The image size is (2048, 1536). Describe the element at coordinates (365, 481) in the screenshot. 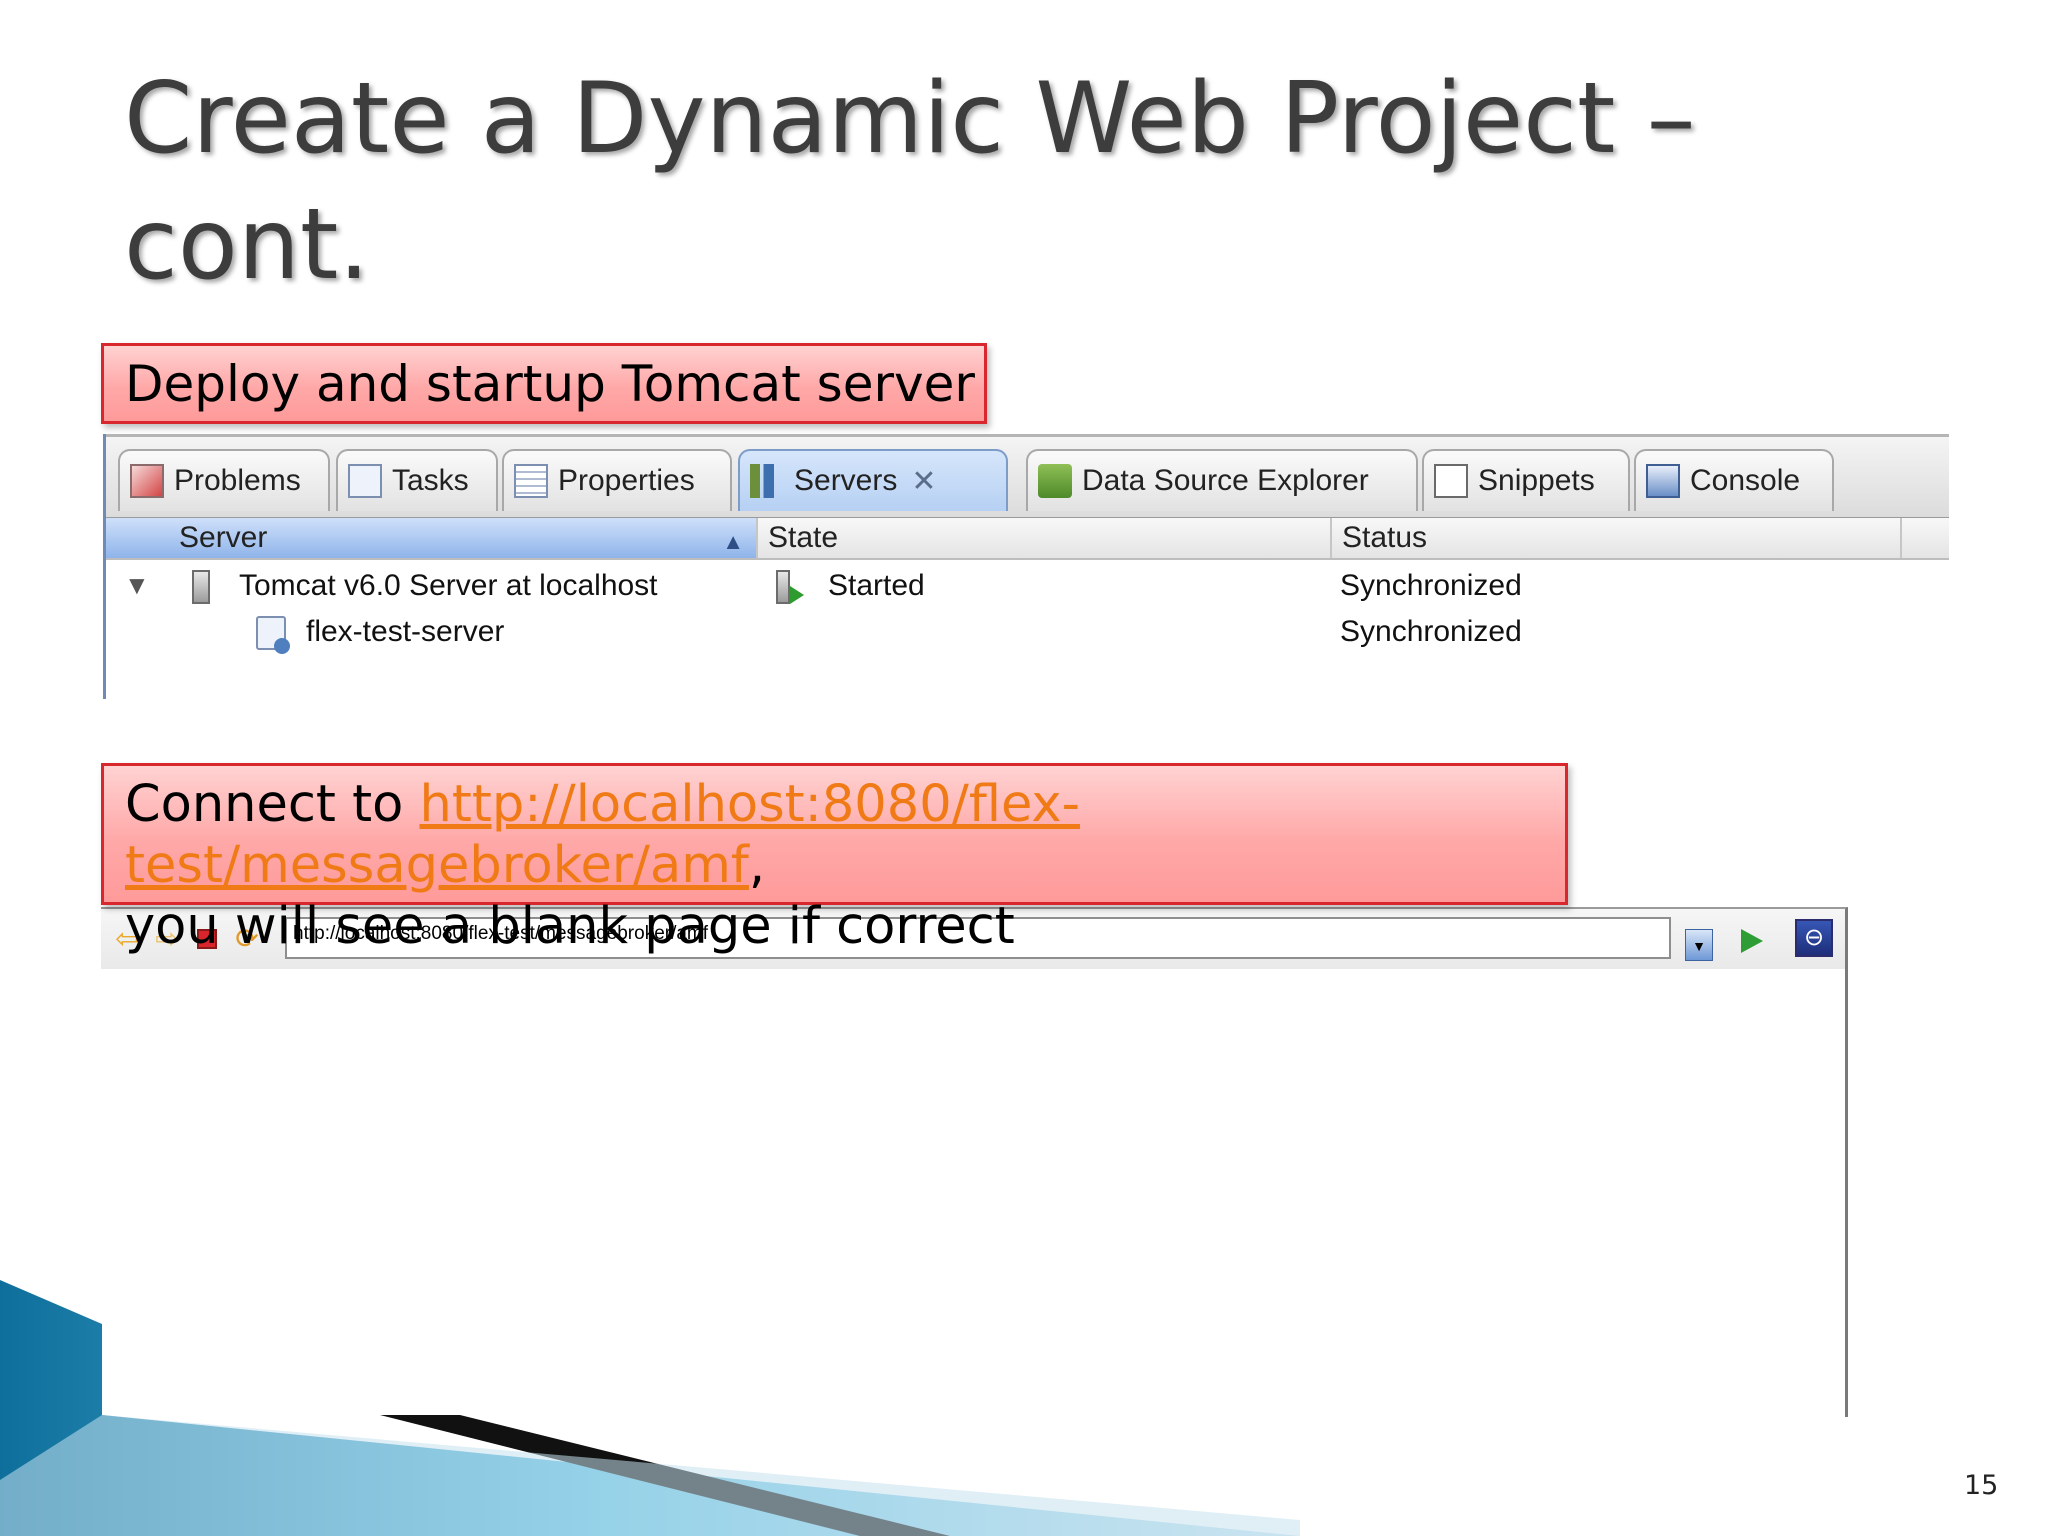

I see `tasks-icon` at that location.